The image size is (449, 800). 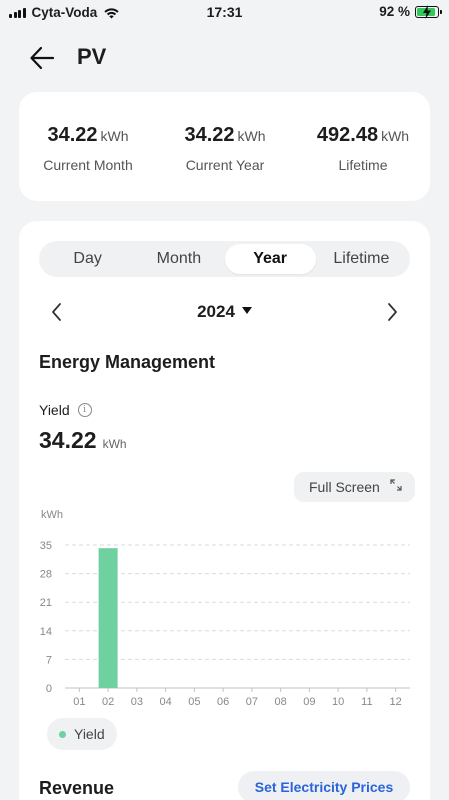 What do you see at coordinates (223, 701) in the screenshot?
I see `x-tick-label: 06` at bounding box center [223, 701].